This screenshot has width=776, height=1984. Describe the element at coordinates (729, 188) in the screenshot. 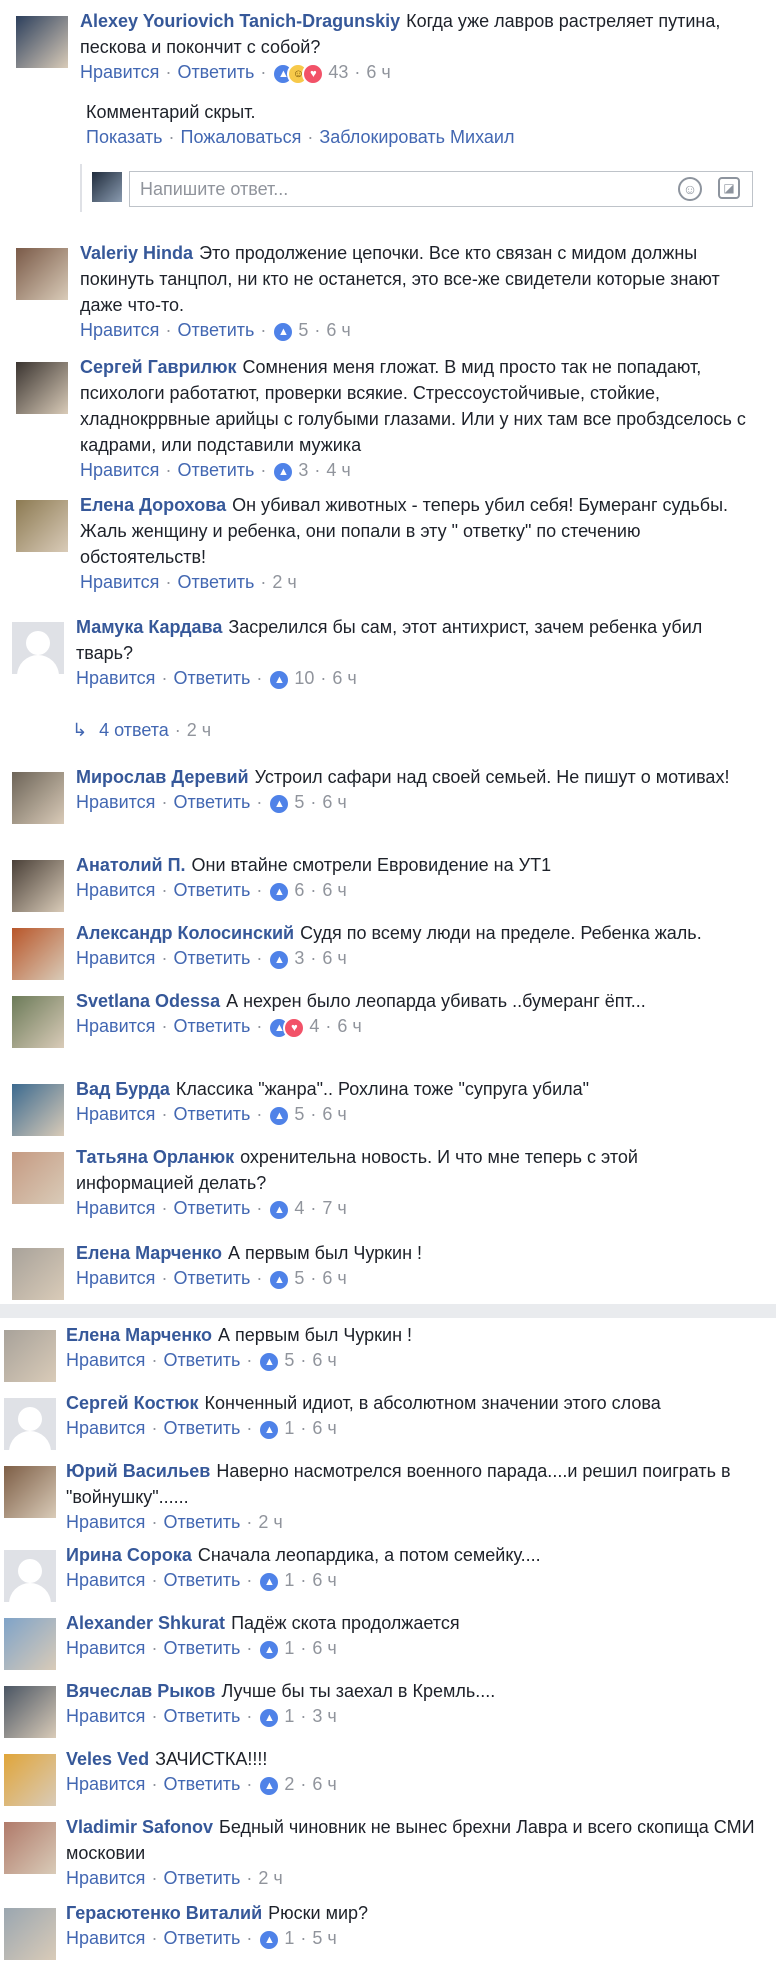

I see `sticker-icon: ◪` at that location.